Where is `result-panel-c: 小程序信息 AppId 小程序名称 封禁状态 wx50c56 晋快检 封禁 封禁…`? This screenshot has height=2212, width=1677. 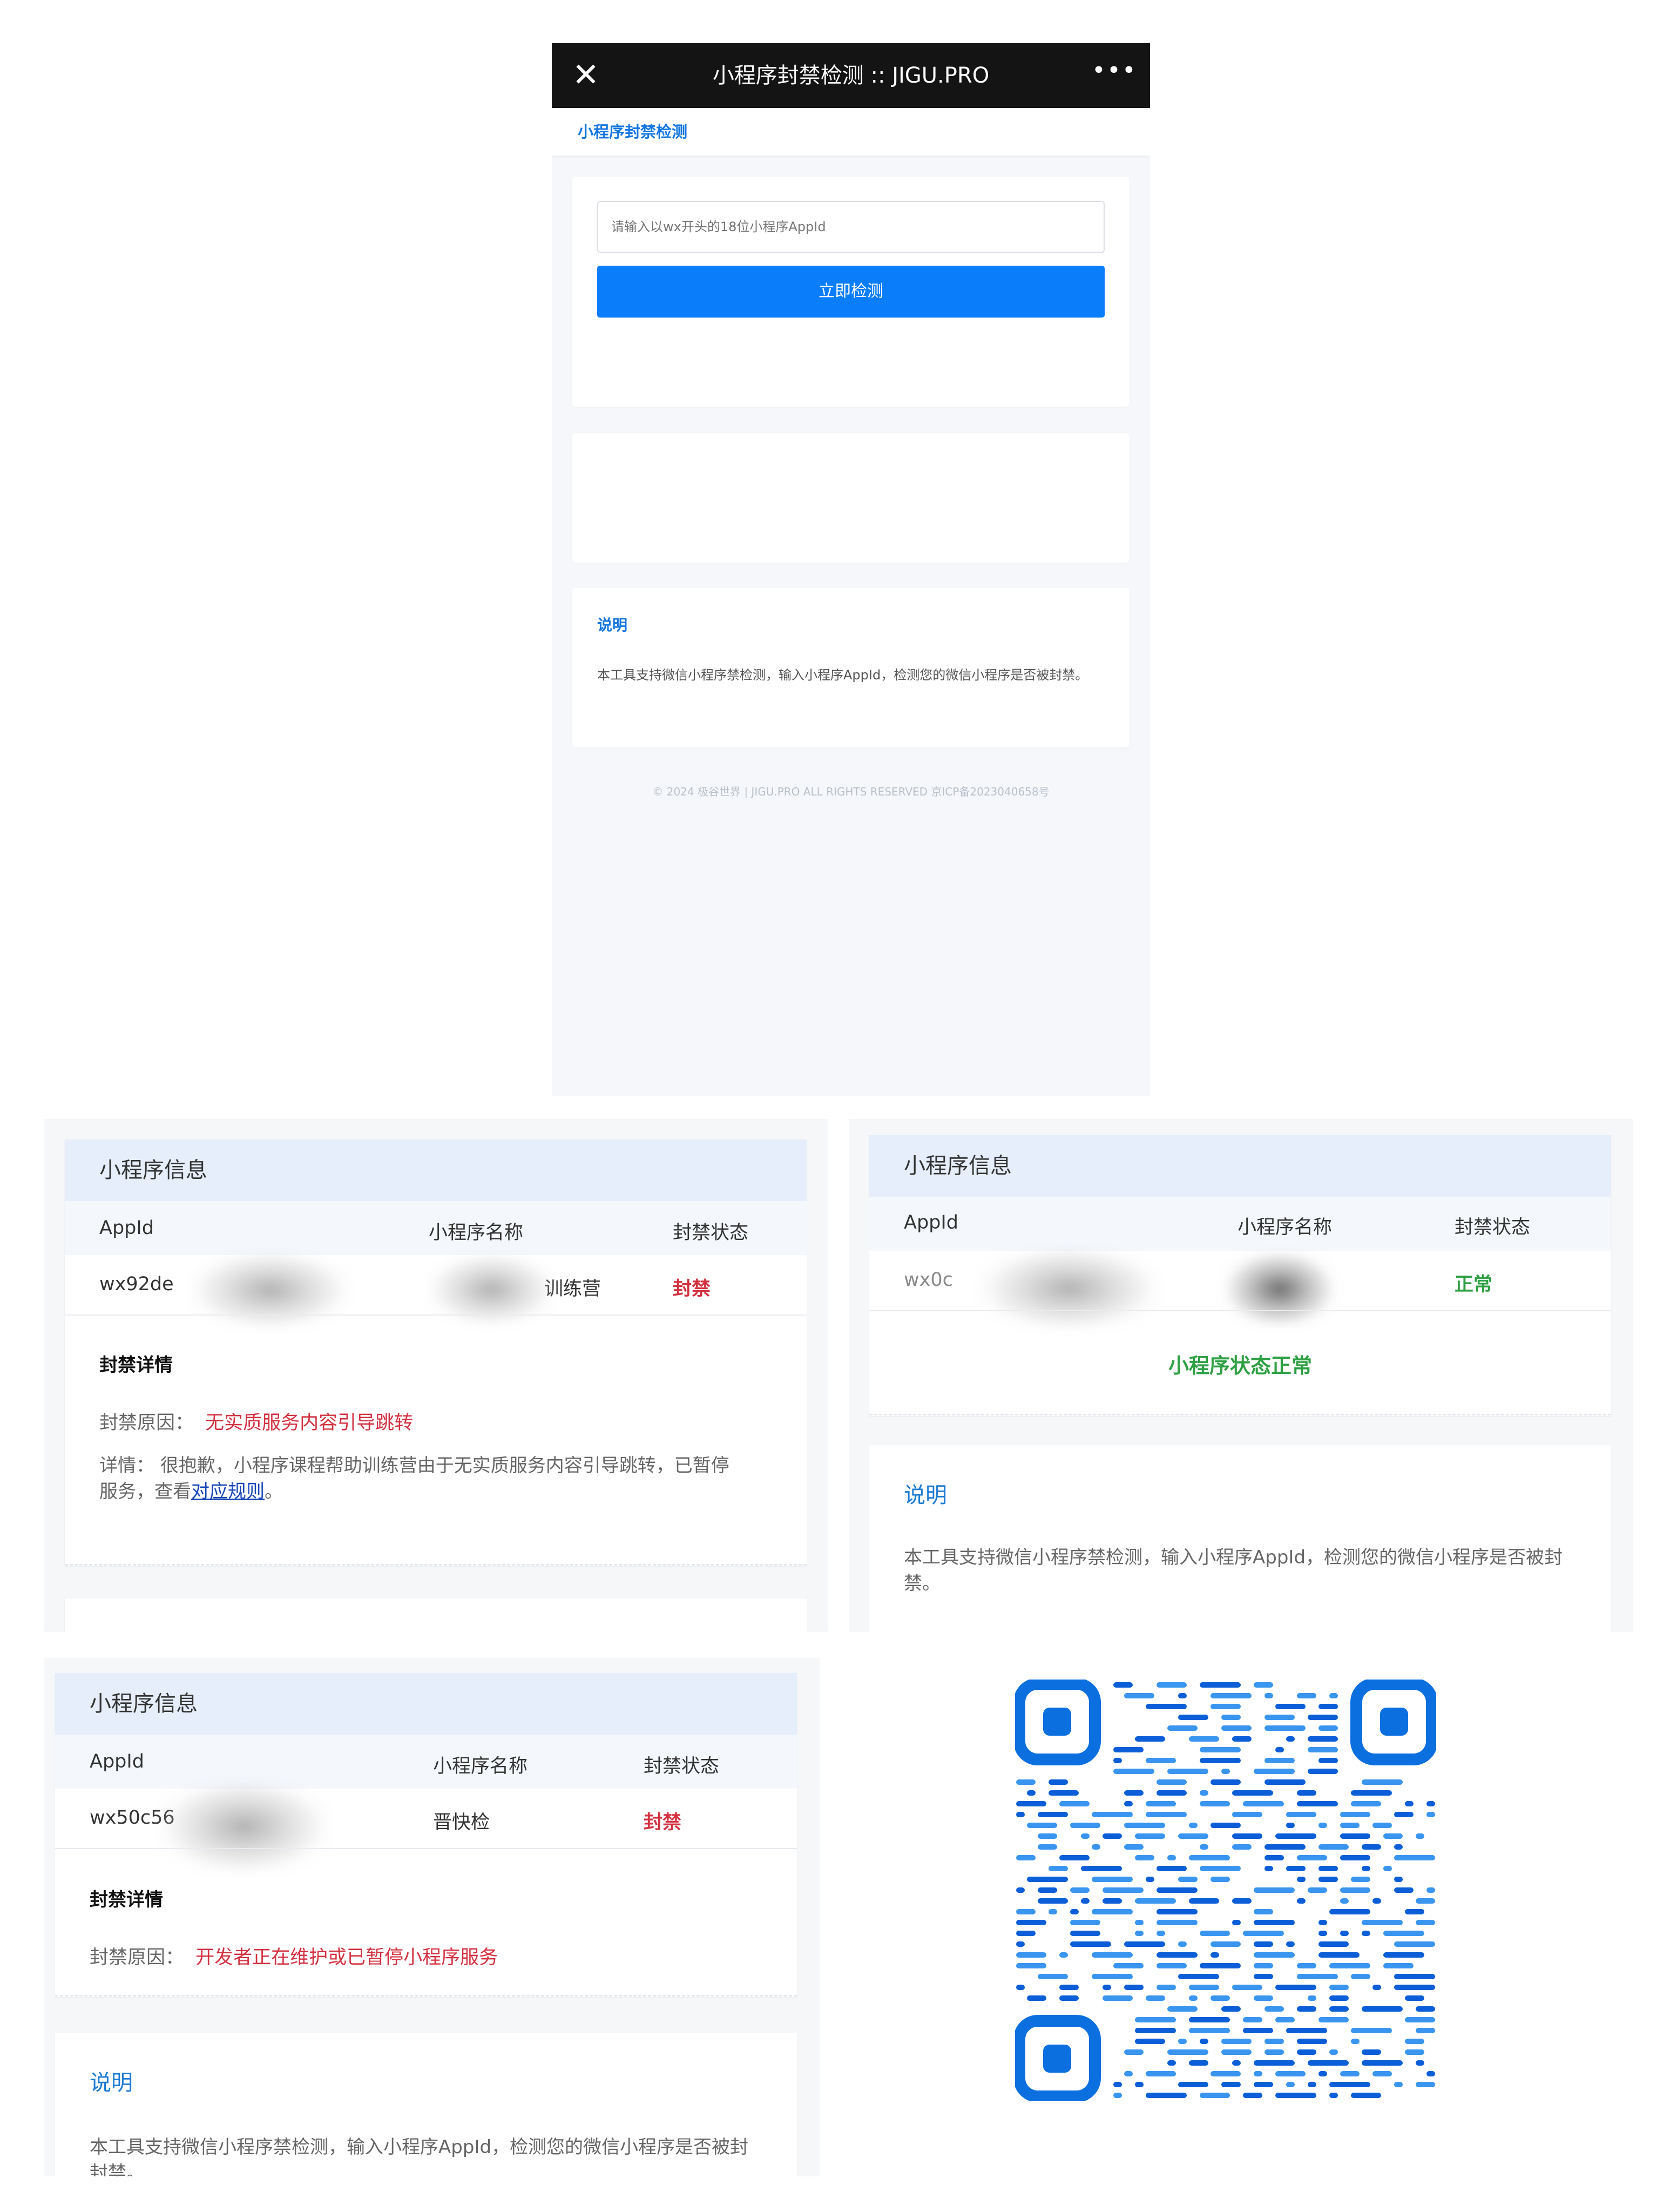
result-panel-c: 小程序信息 AppId 小程序名称 封禁状态 wx50c56 晋快检 封禁 封禁… is located at coordinates (432, 1917).